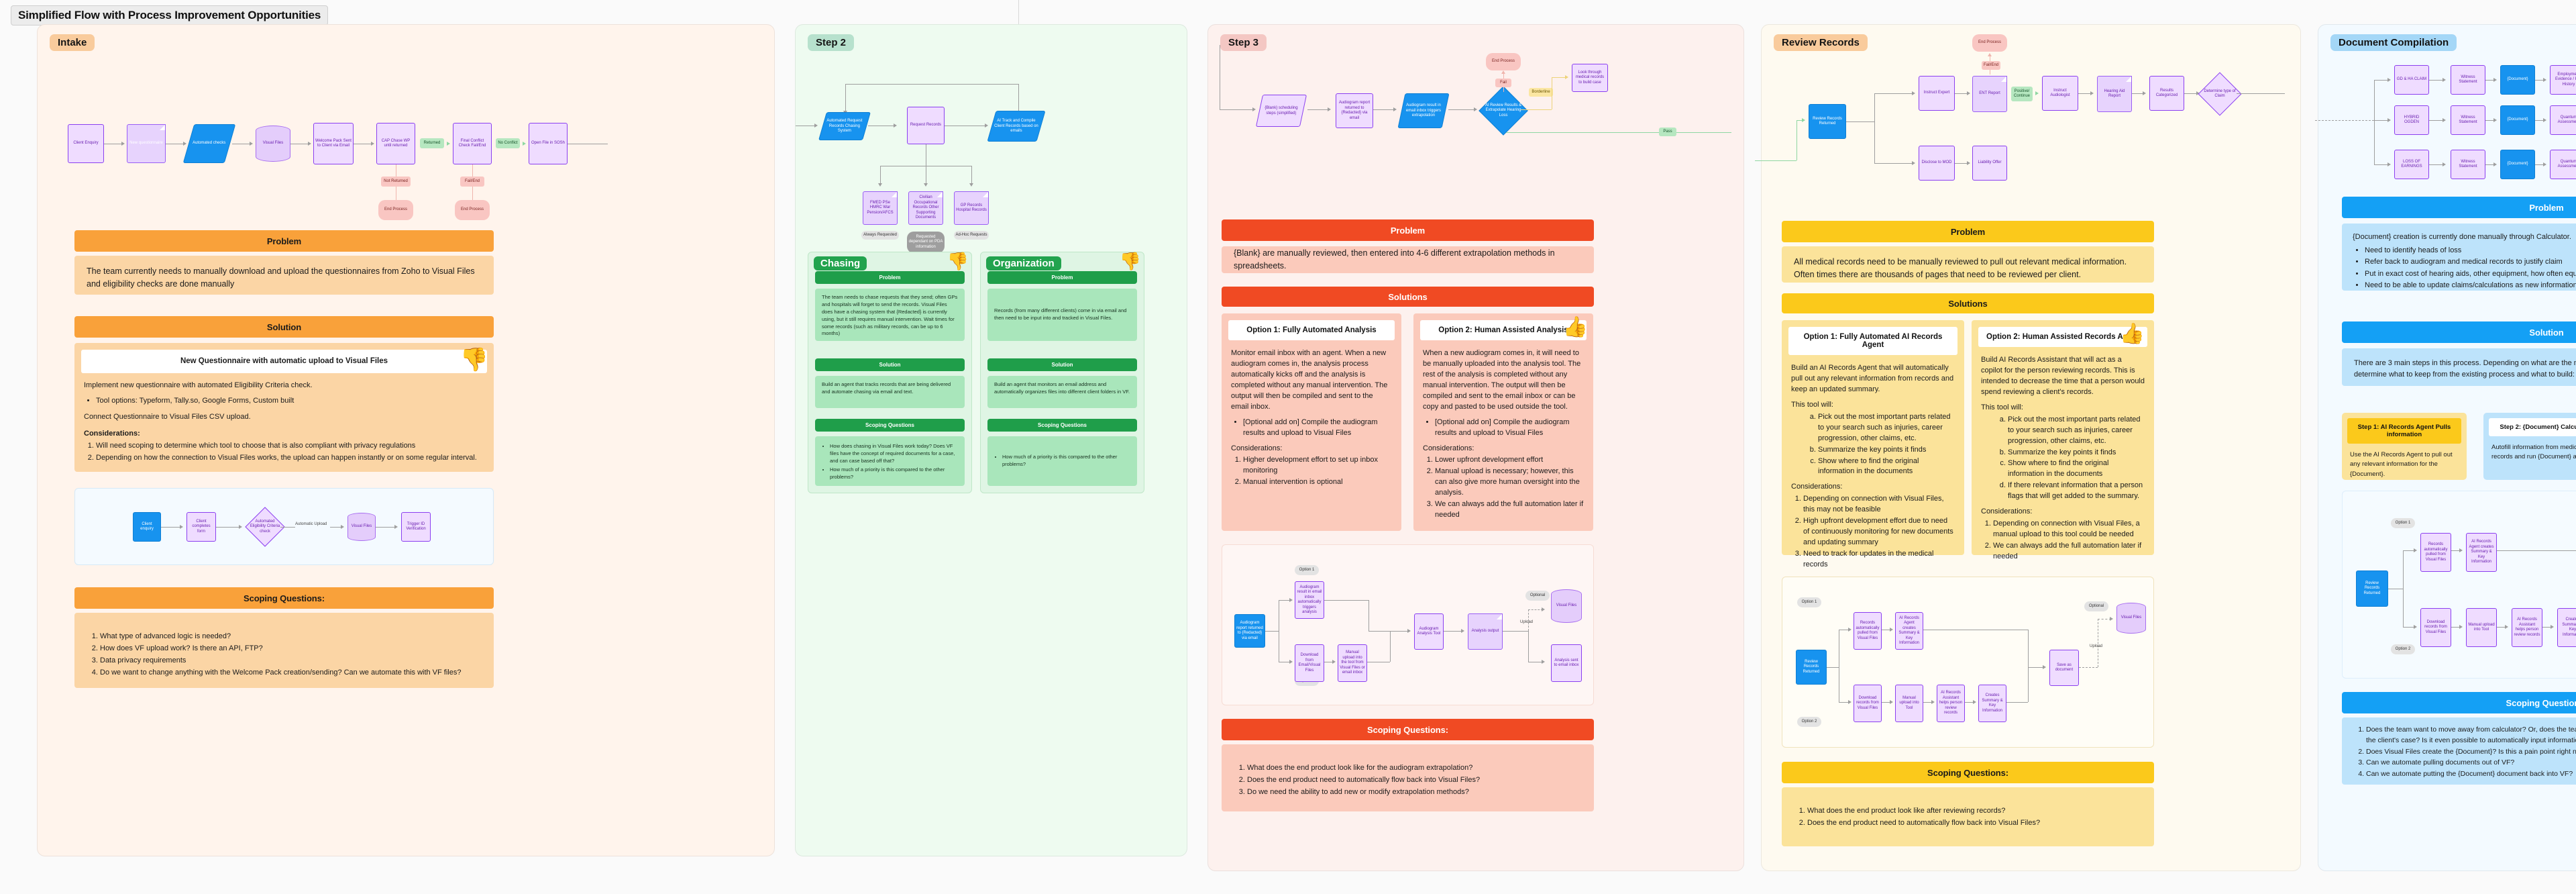 This screenshot has height=894, width=2576. Describe the element at coordinates (2022, 94) in the screenshot. I see `flow-label-chip: Positive/ Continue` at that location.